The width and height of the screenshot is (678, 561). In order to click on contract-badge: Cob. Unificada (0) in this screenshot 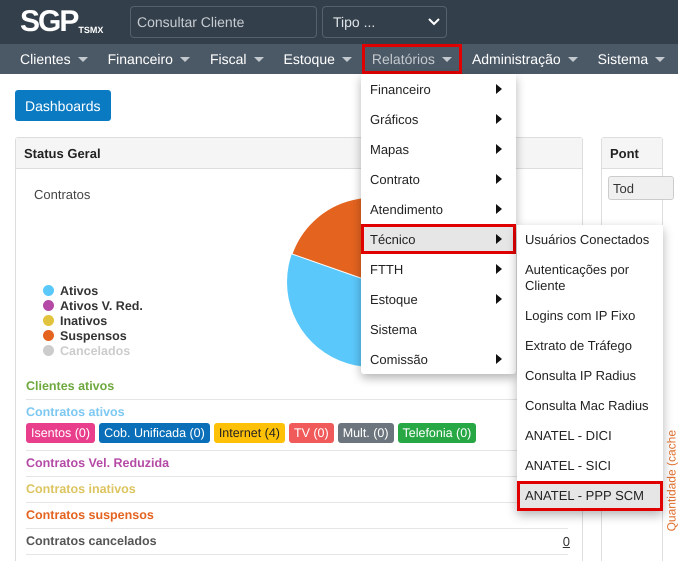, I will do `click(154, 433)`.